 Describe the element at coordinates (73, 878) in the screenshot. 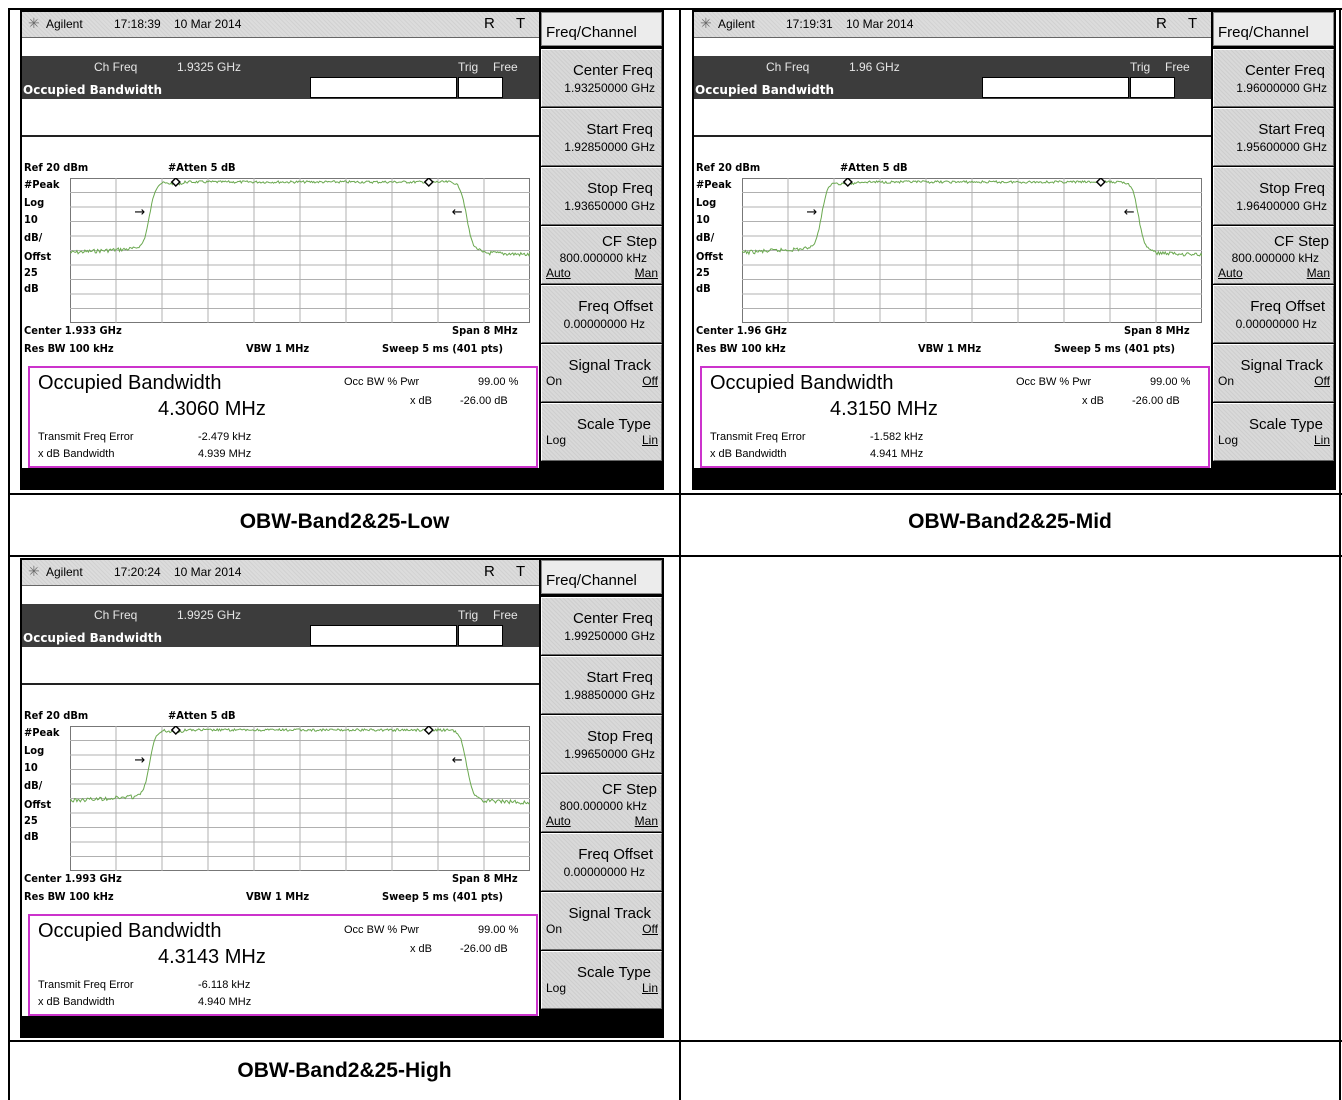

I see `center-freq-readout: Center 1.993 GHz` at that location.